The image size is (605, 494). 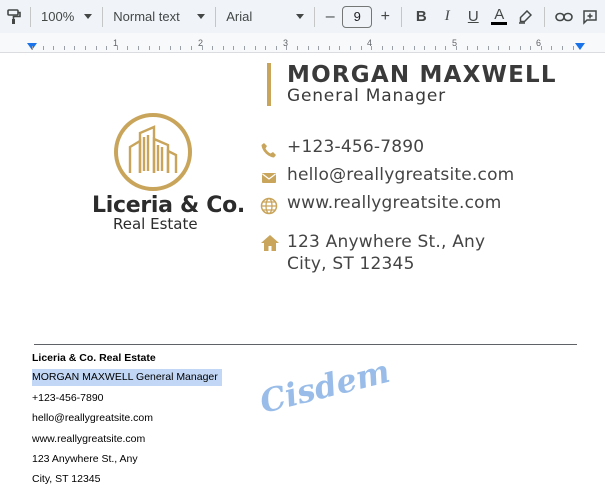 What do you see at coordinates (265, 17) in the screenshot?
I see `font-dropdown: Arial` at bounding box center [265, 17].